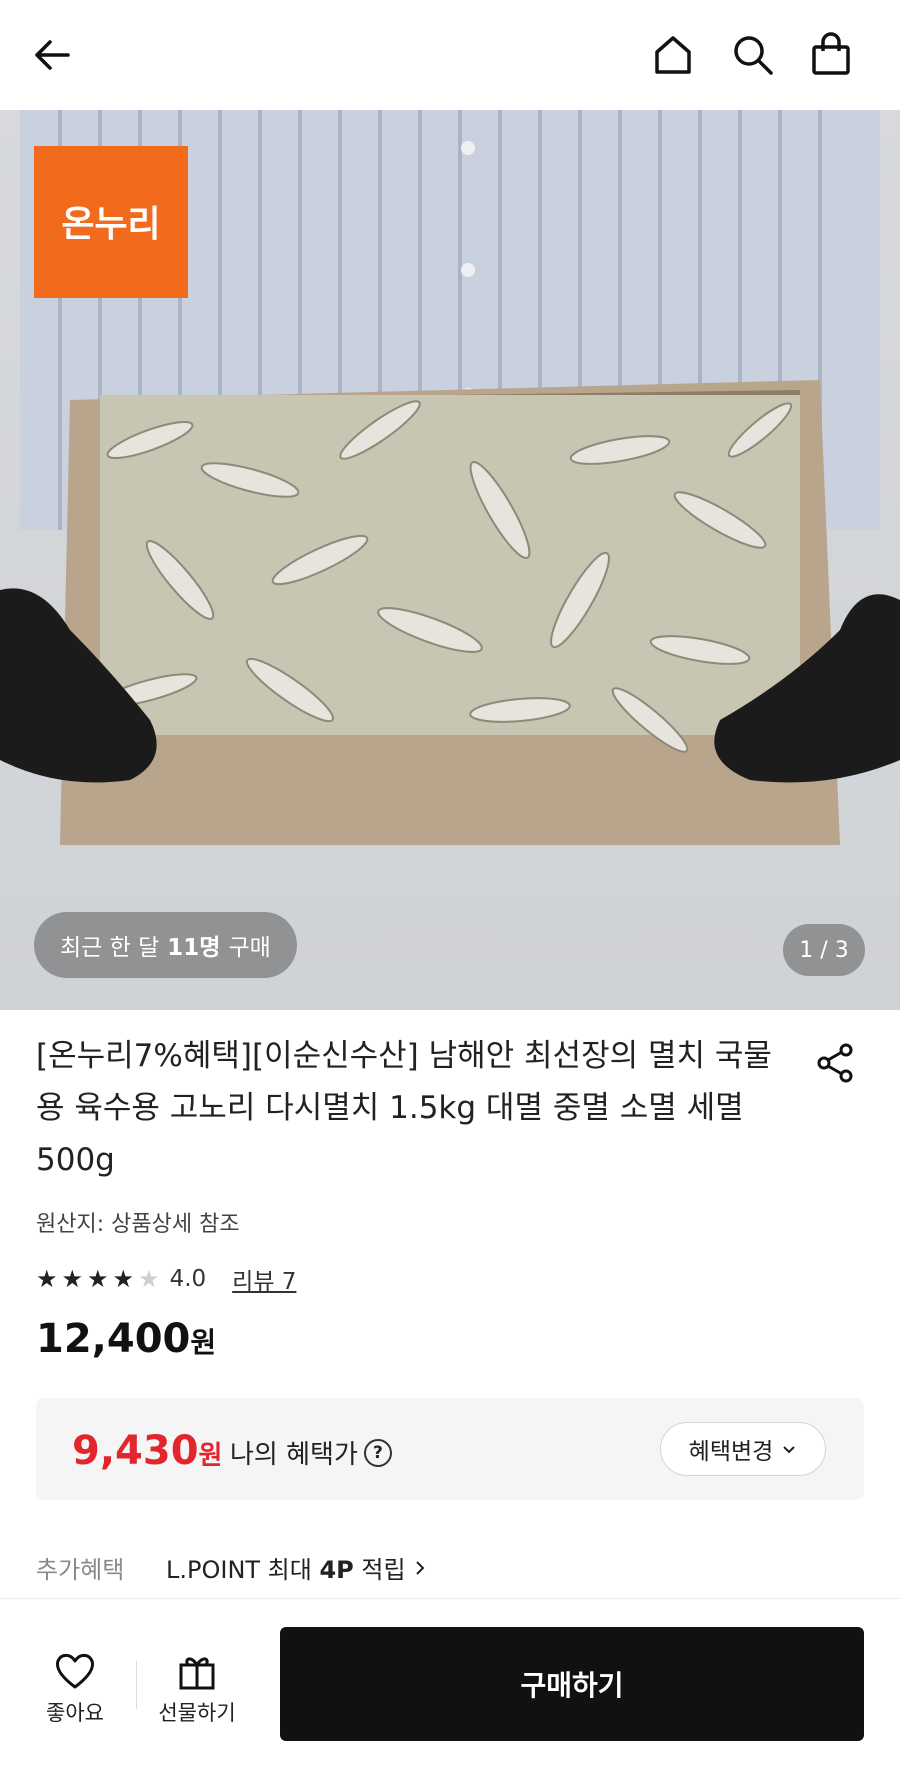  What do you see at coordinates (831, 55) in the screenshot?
I see `shopping-bag-icon` at bounding box center [831, 55].